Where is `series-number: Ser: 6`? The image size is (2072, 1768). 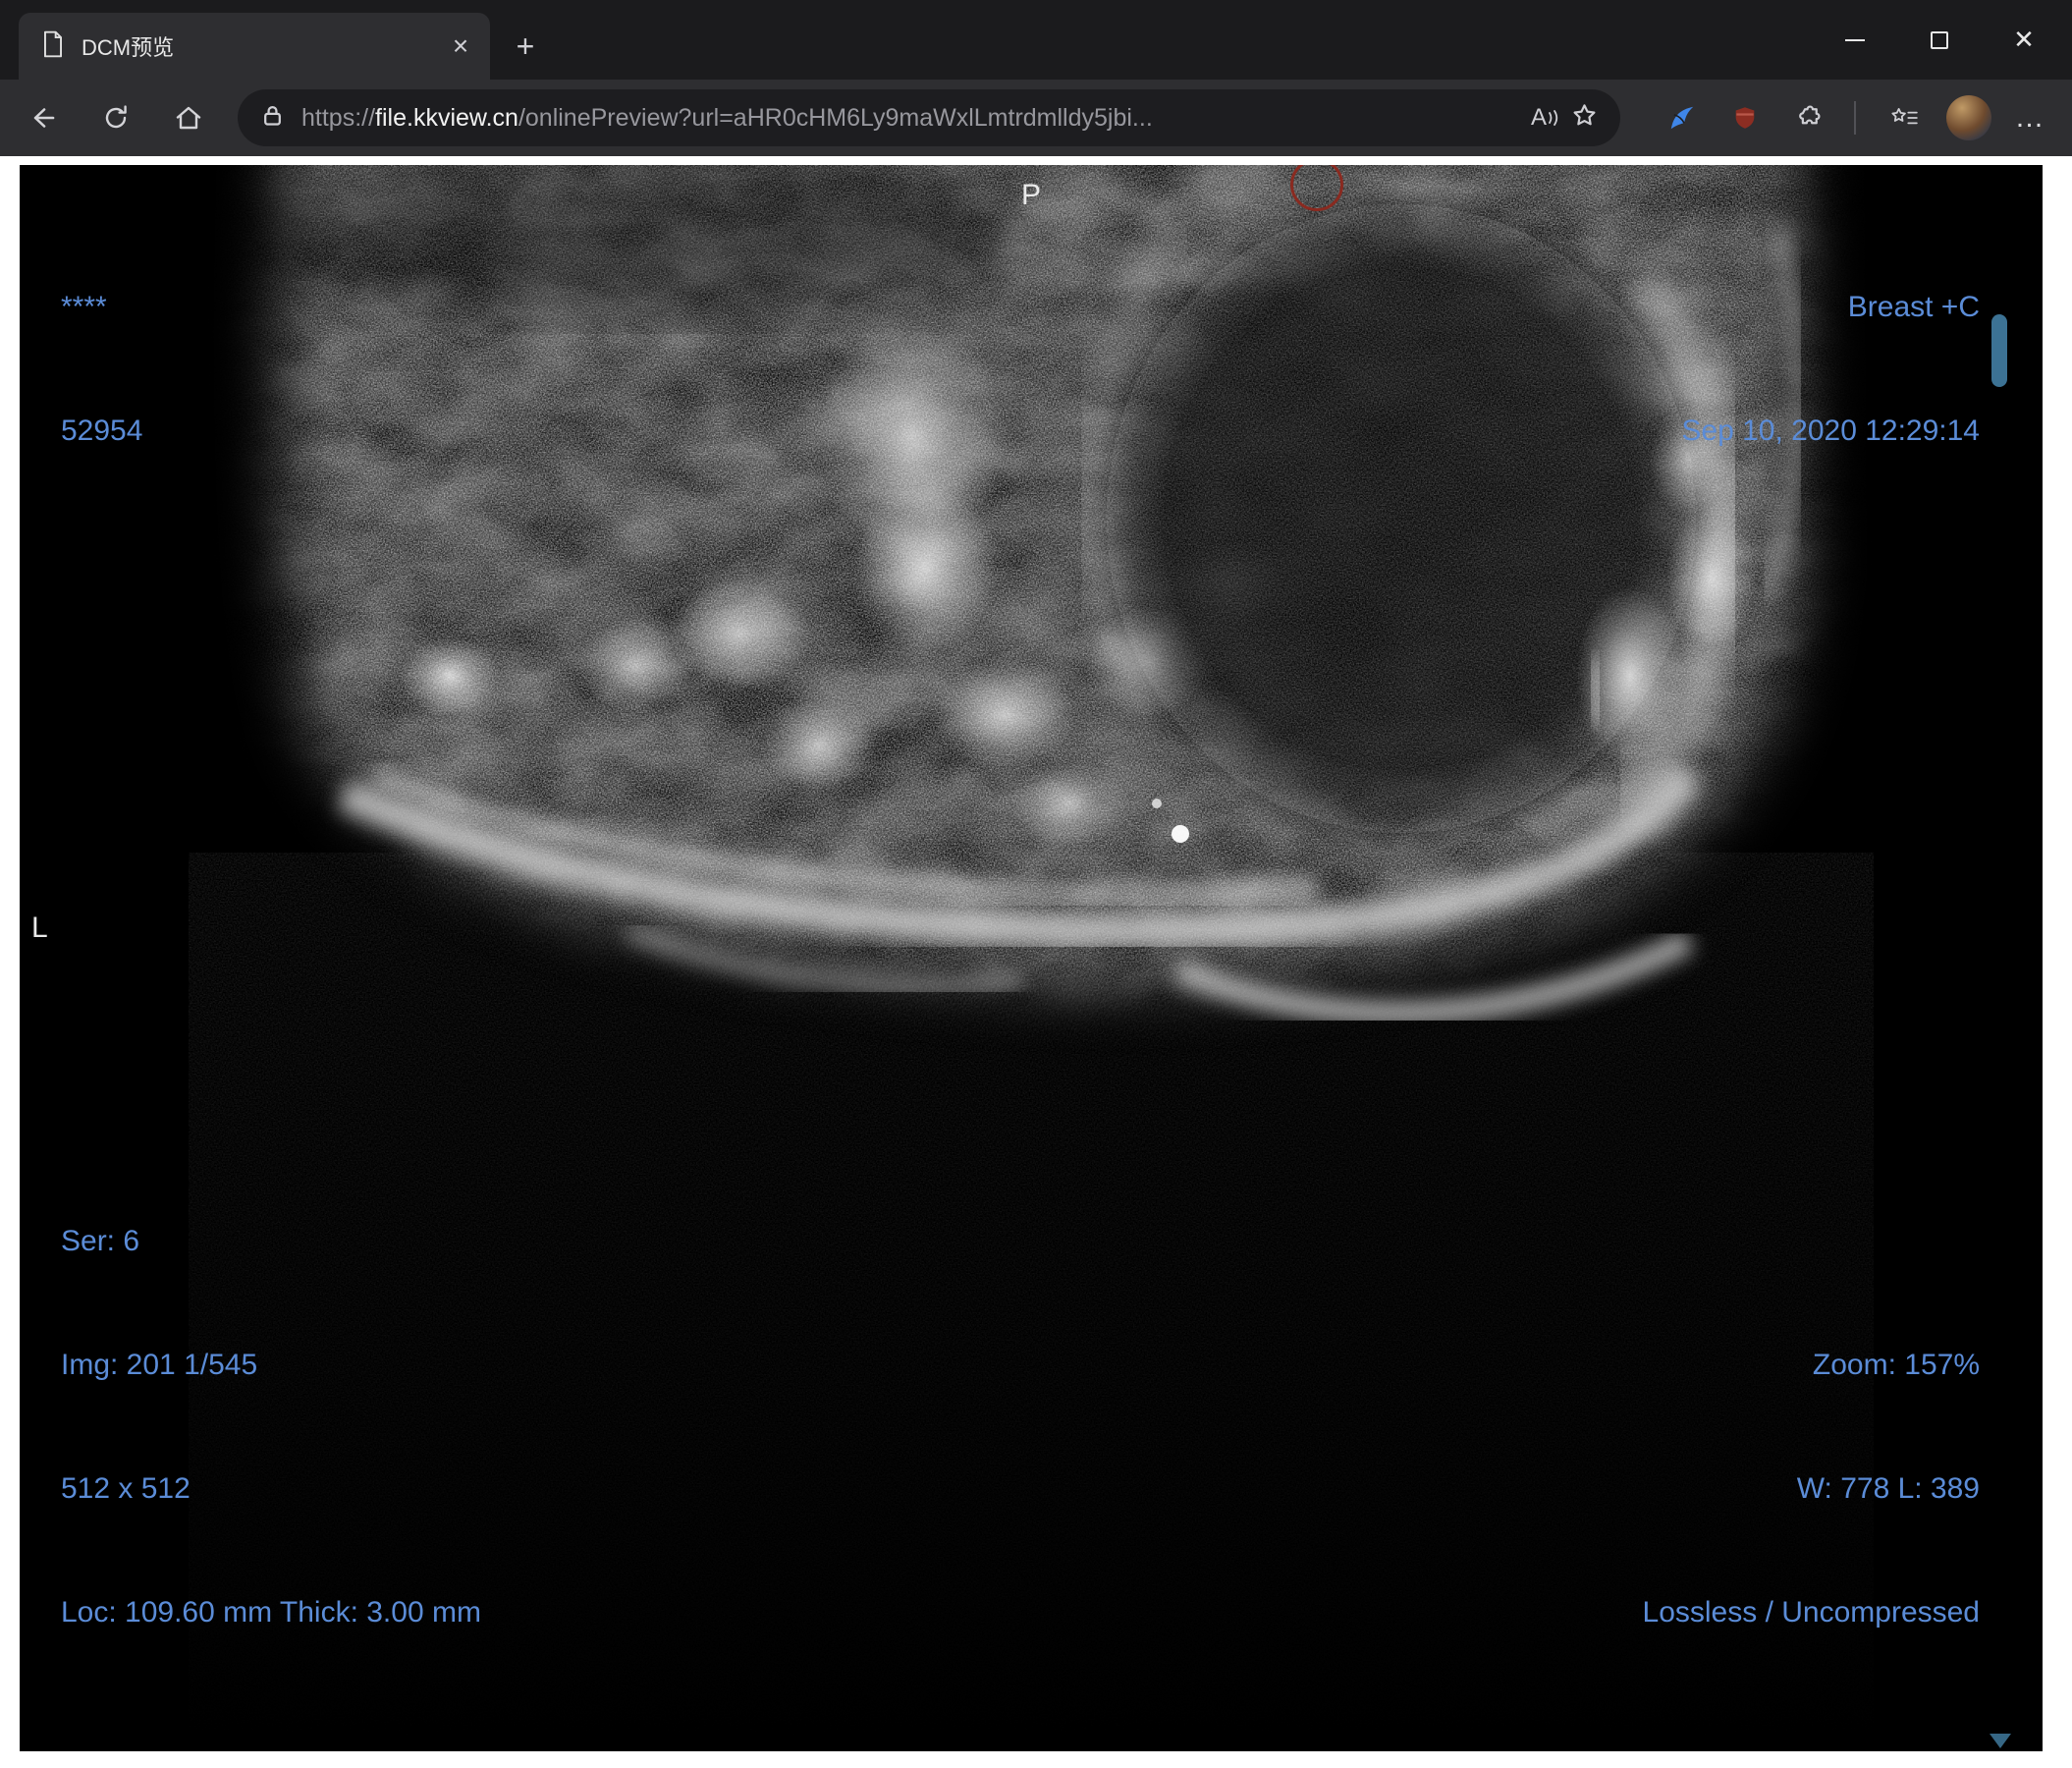 series-number: Ser: 6 is located at coordinates (101, 1241).